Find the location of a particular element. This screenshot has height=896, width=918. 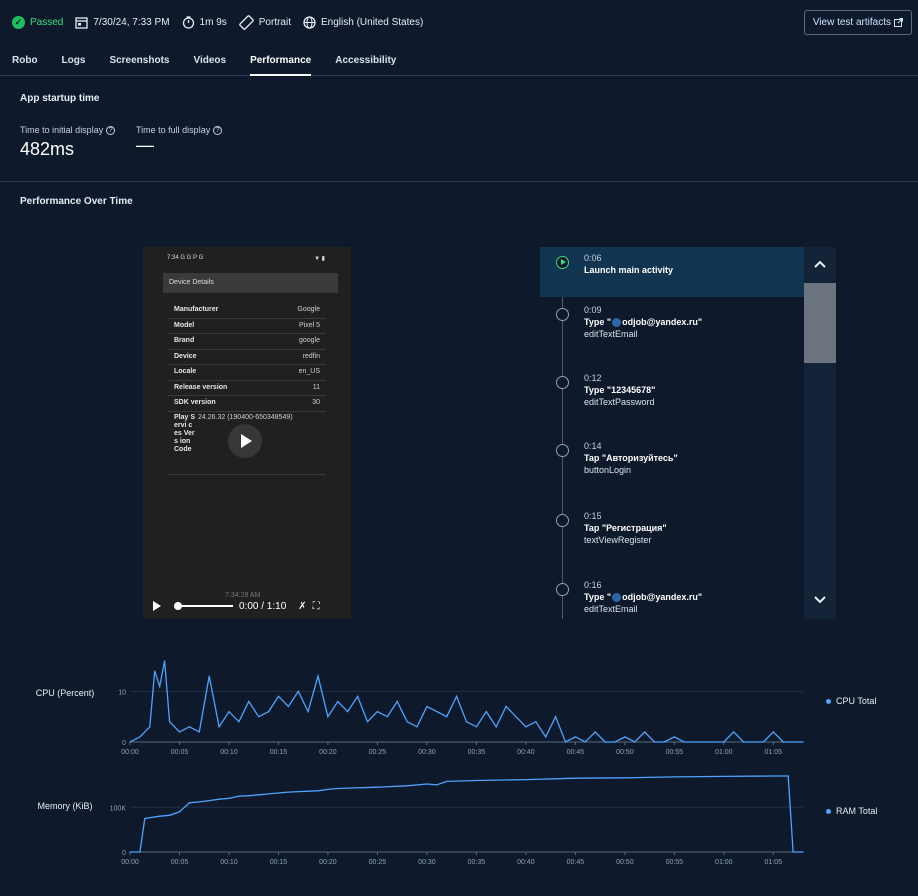

tab-performance: Performance is located at coordinates (280, 62).